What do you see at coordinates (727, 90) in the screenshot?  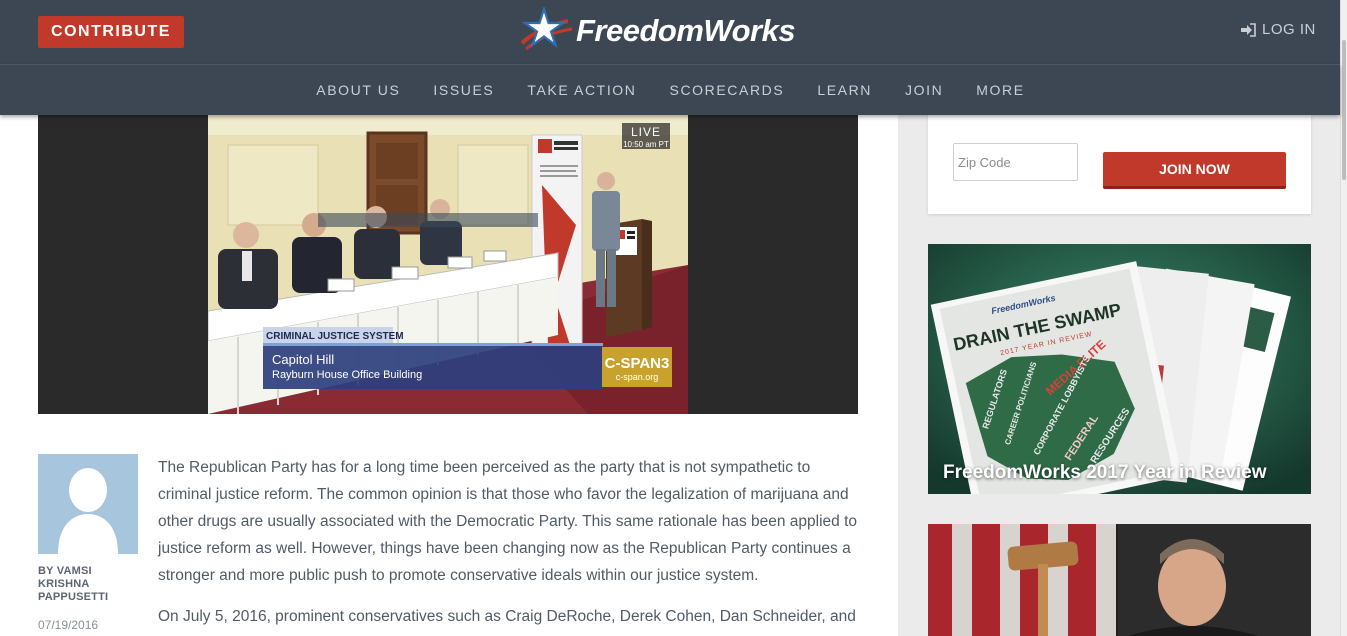 I see `nav-item-scorecards: SCORECARDS` at bounding box center [727, 90].